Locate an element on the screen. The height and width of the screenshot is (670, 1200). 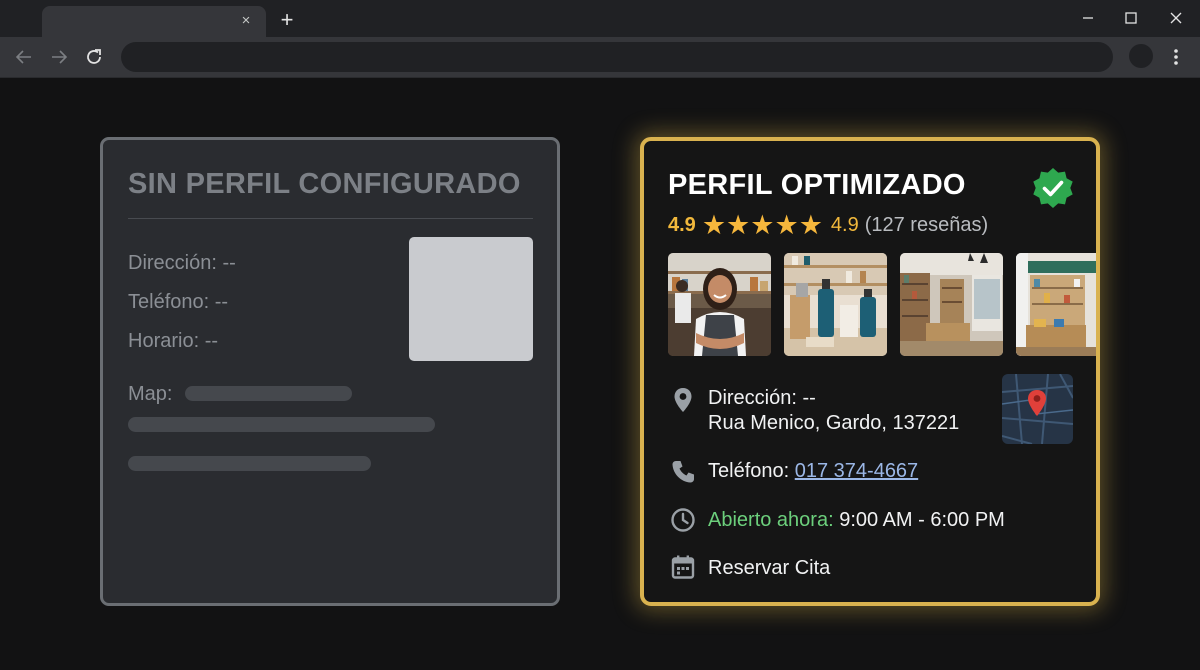
review-count: (127 reseñas) is located at coordinates (926, 225).